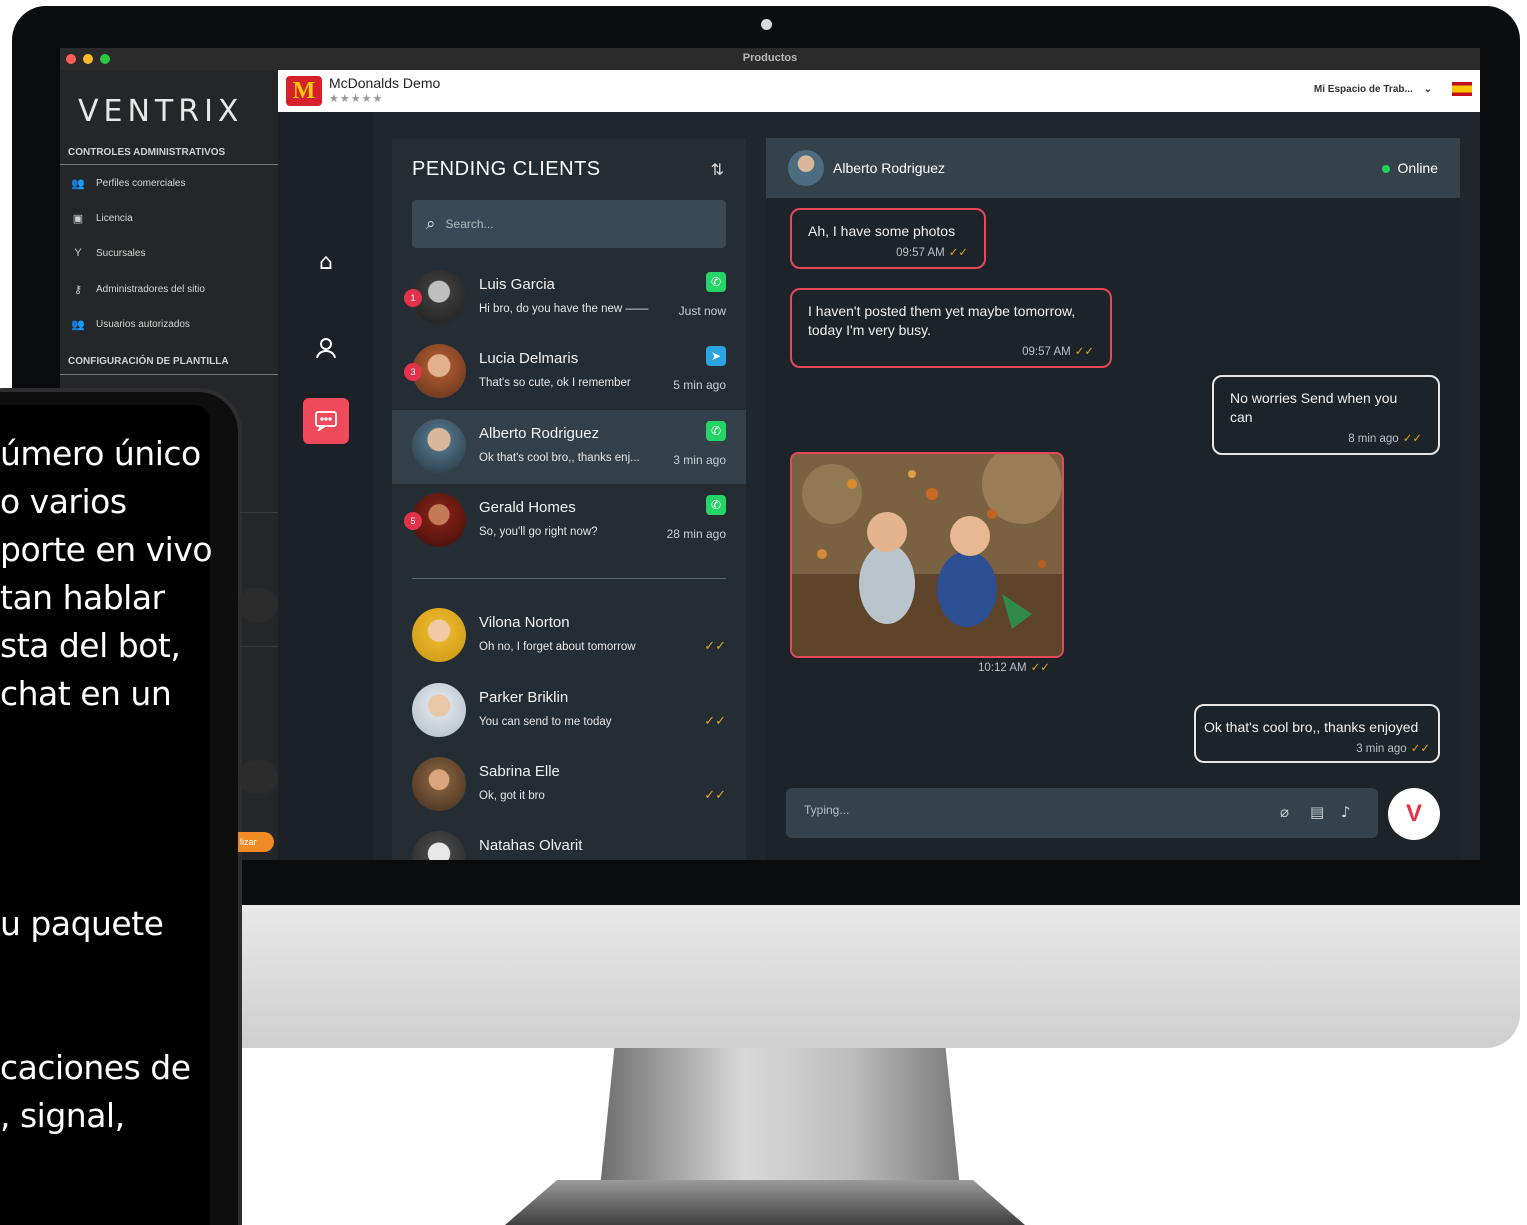 This screenshot has height=1225, width=1527. What do you see at coordinates (702, 311) in the screenshot?
I see `client-time: Just now` at bounding box center [702, 311].